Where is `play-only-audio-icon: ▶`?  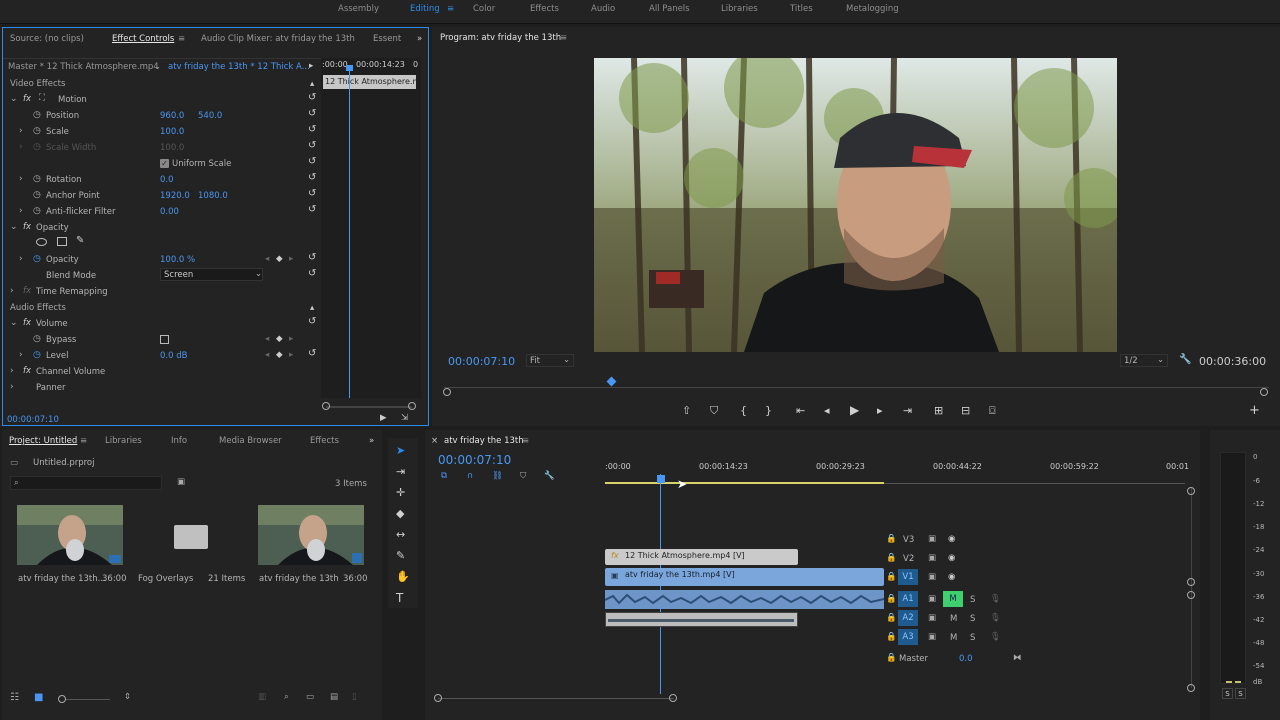 play-only-audio-icon: ▶ is located at coordinates (383, 418).